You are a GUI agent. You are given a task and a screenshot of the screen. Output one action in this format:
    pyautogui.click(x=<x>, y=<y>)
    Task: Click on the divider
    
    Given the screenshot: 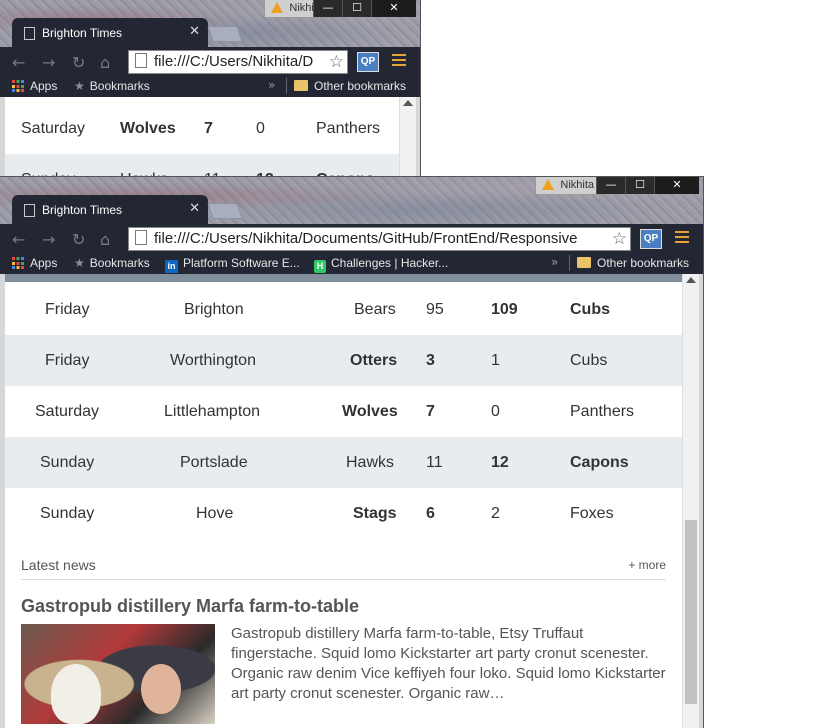 What is the action you would take?
    pyautogui.click(x=286, y=86)
    